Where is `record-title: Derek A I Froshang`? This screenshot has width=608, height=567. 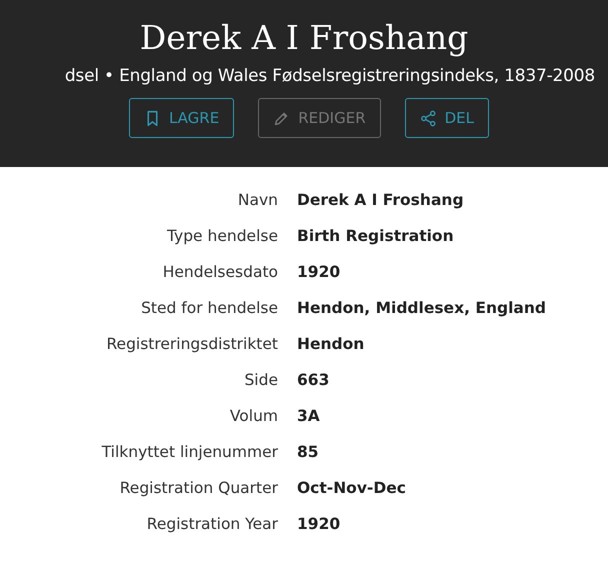
record-title: Derek A I Froshang is located at coordinates (304, 38).